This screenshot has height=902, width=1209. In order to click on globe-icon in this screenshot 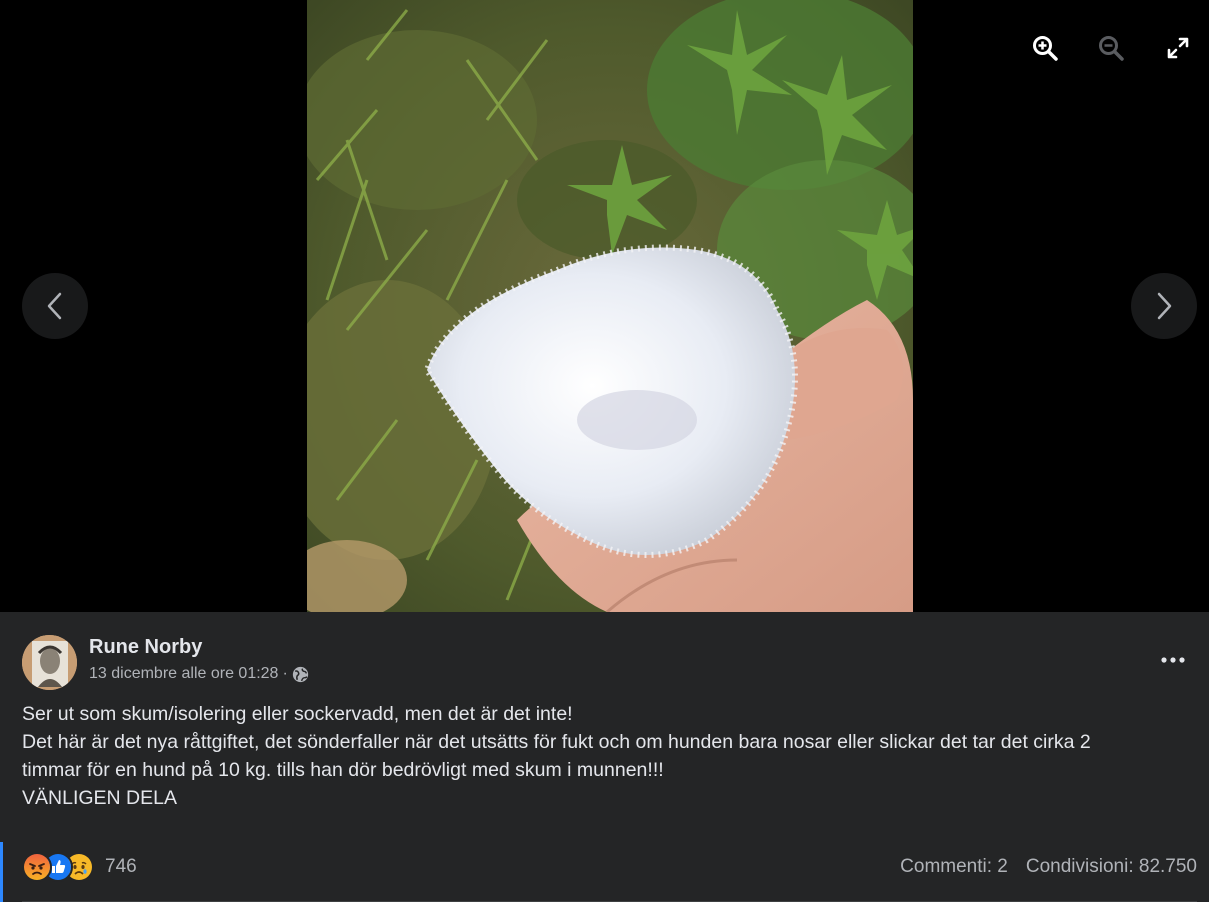, I will do `click(300, 674)`.